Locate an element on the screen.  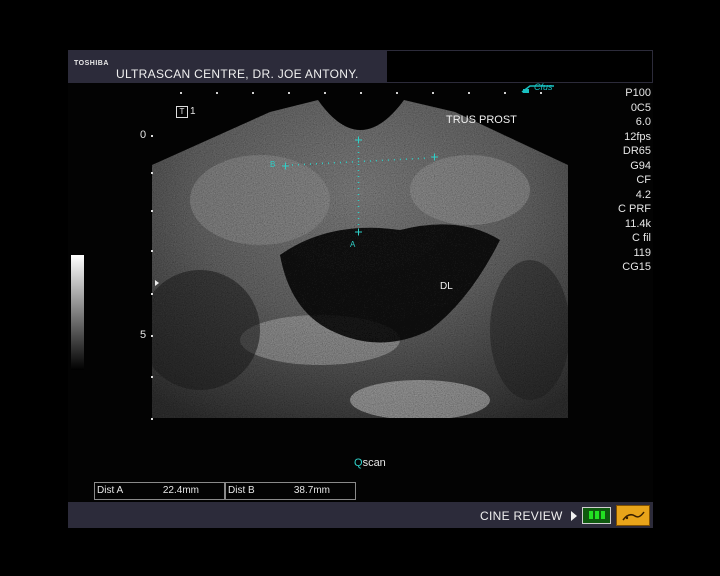
qscan-label: Qscan is located at coordinates (370, 463).